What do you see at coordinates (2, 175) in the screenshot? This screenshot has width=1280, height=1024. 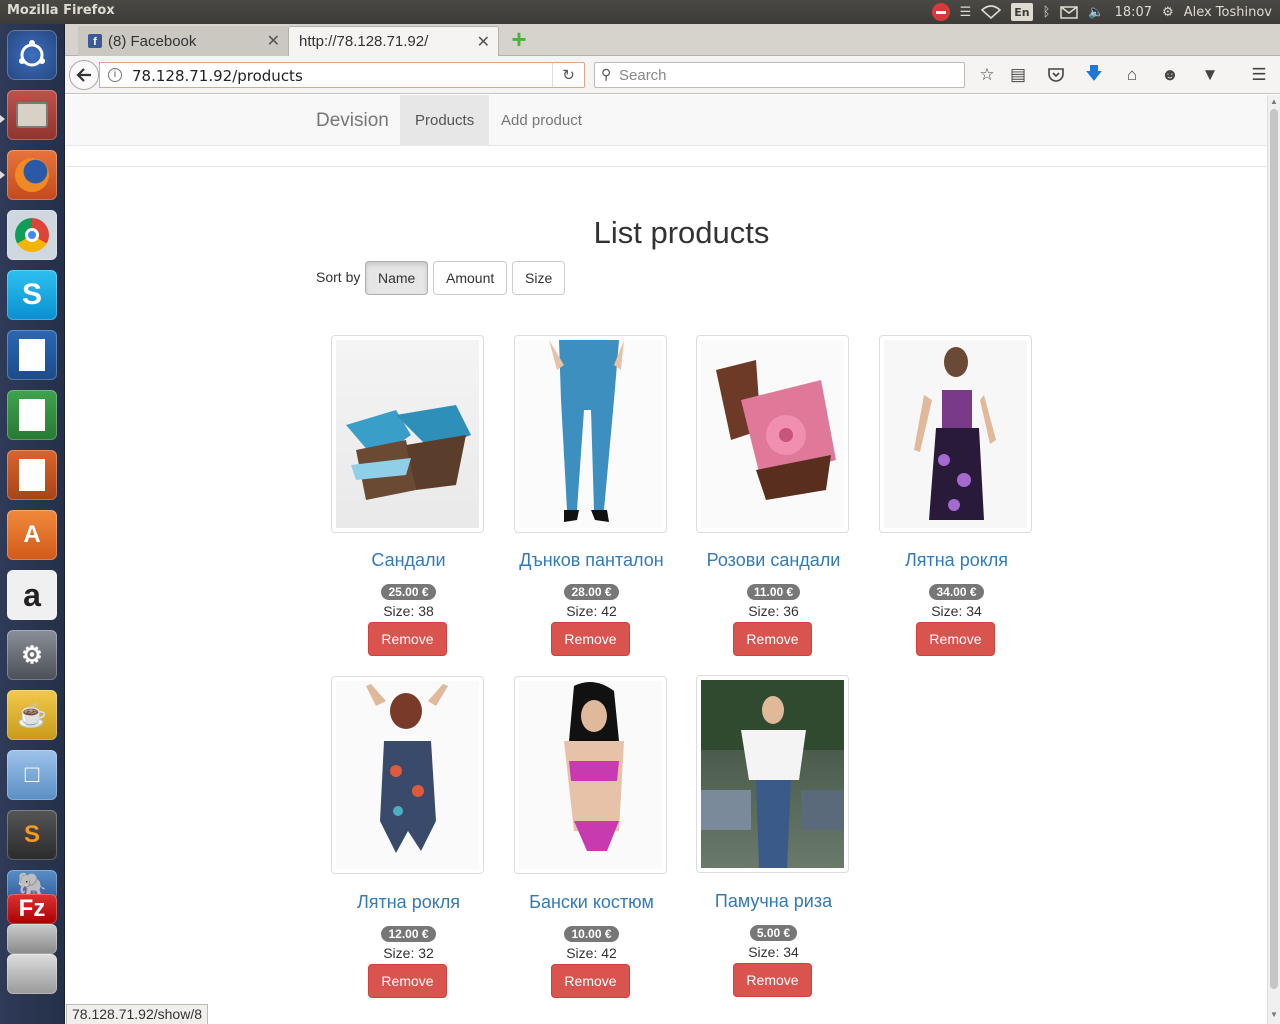 I see `launcher-pip` at bounding box center [2, 175].